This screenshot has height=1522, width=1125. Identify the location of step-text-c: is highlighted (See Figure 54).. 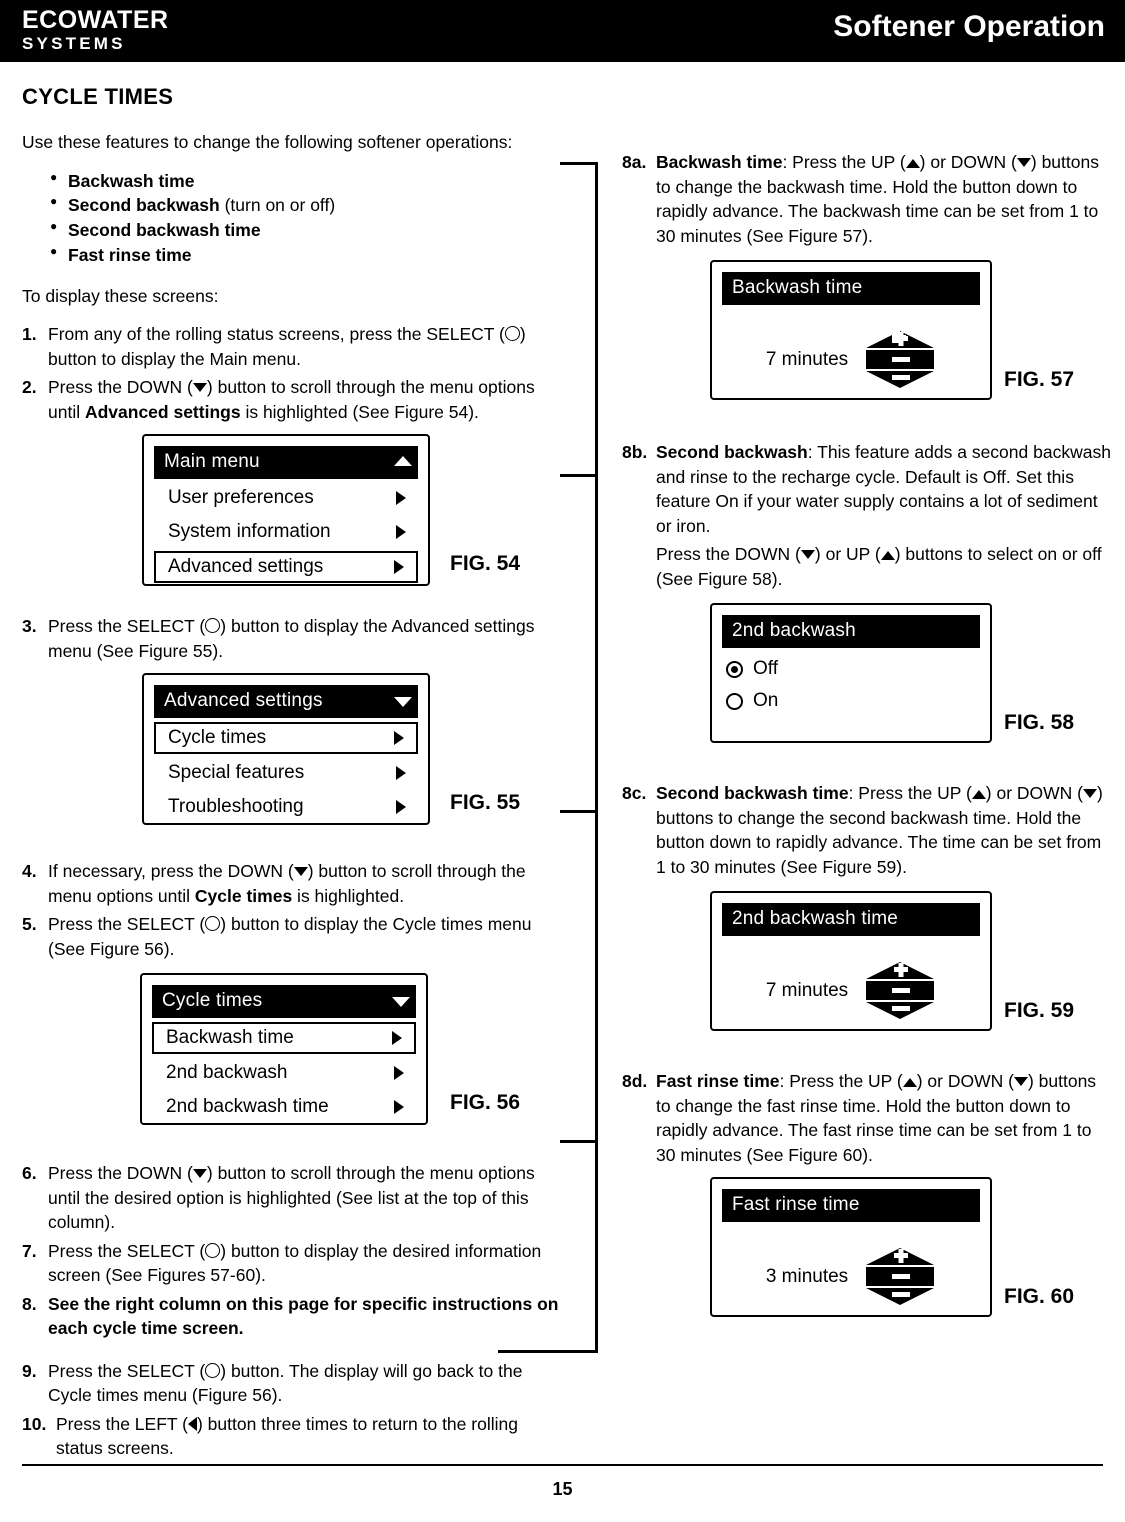
(359, 411).